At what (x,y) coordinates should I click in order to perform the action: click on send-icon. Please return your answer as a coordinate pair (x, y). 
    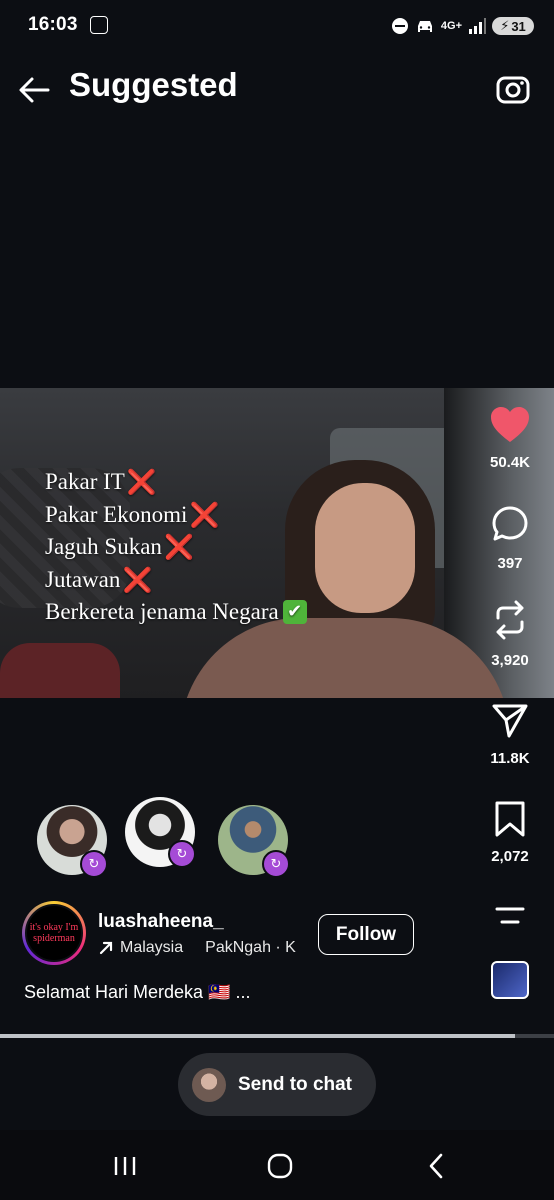
    Looking at the image, I should click on (510, 721).